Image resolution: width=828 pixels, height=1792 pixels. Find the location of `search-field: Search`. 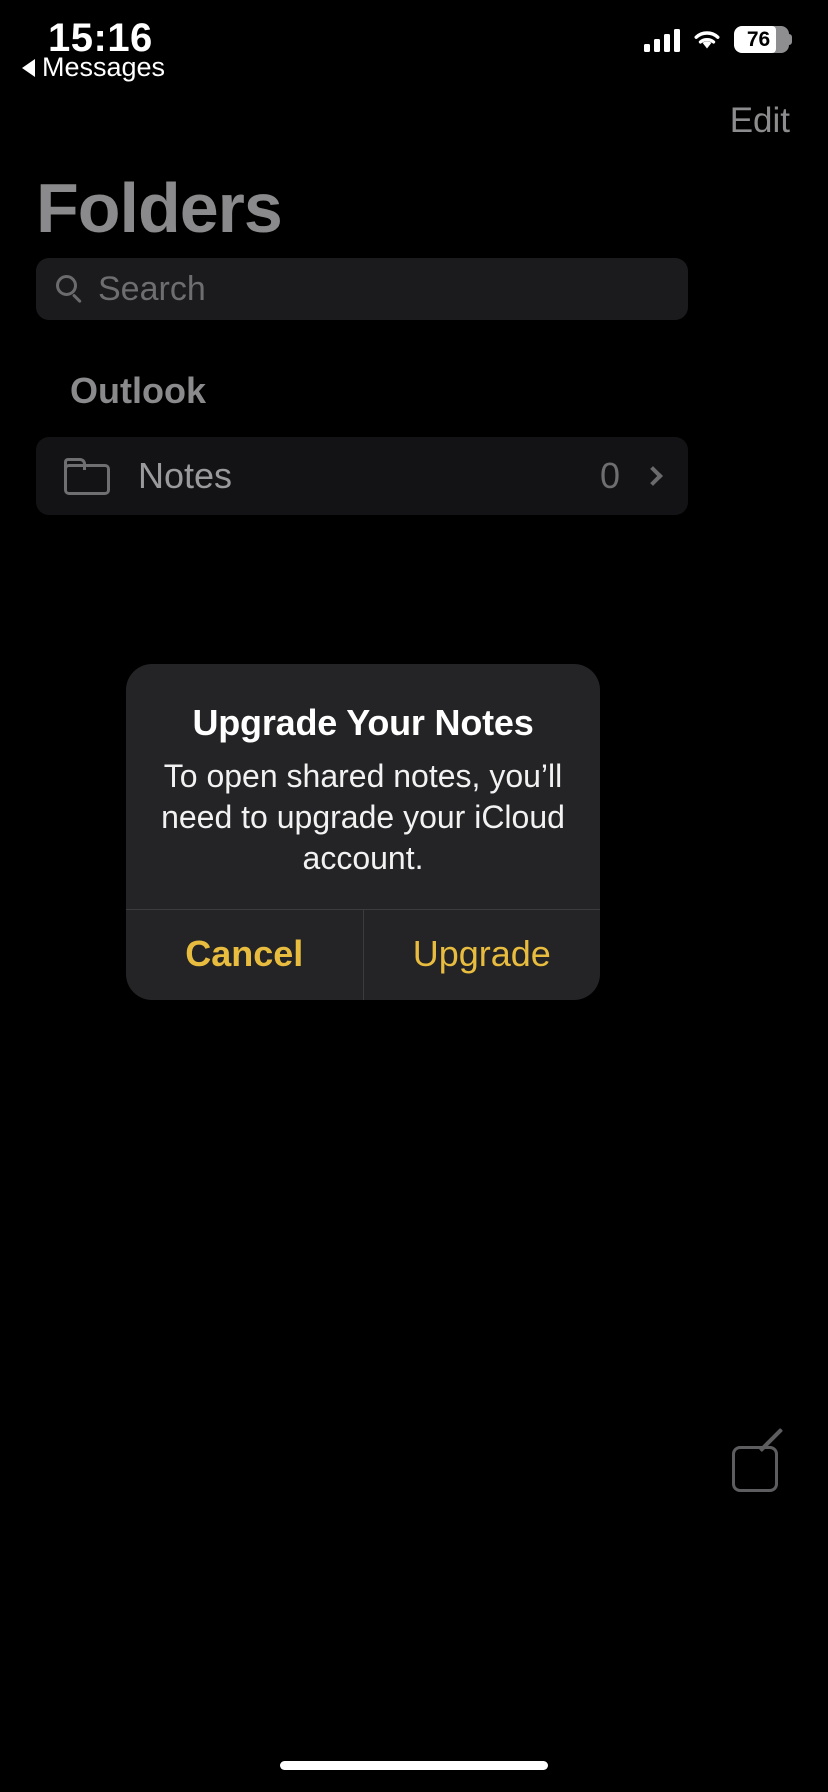

search-field: Search is located at coordinates (362, 289).